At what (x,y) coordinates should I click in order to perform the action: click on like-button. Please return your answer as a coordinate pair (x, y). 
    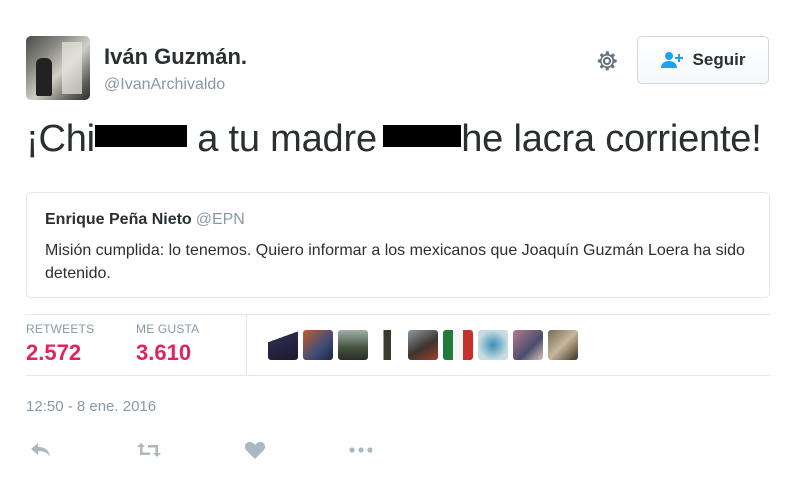
    Looking at the image, I should click on (255, 450).